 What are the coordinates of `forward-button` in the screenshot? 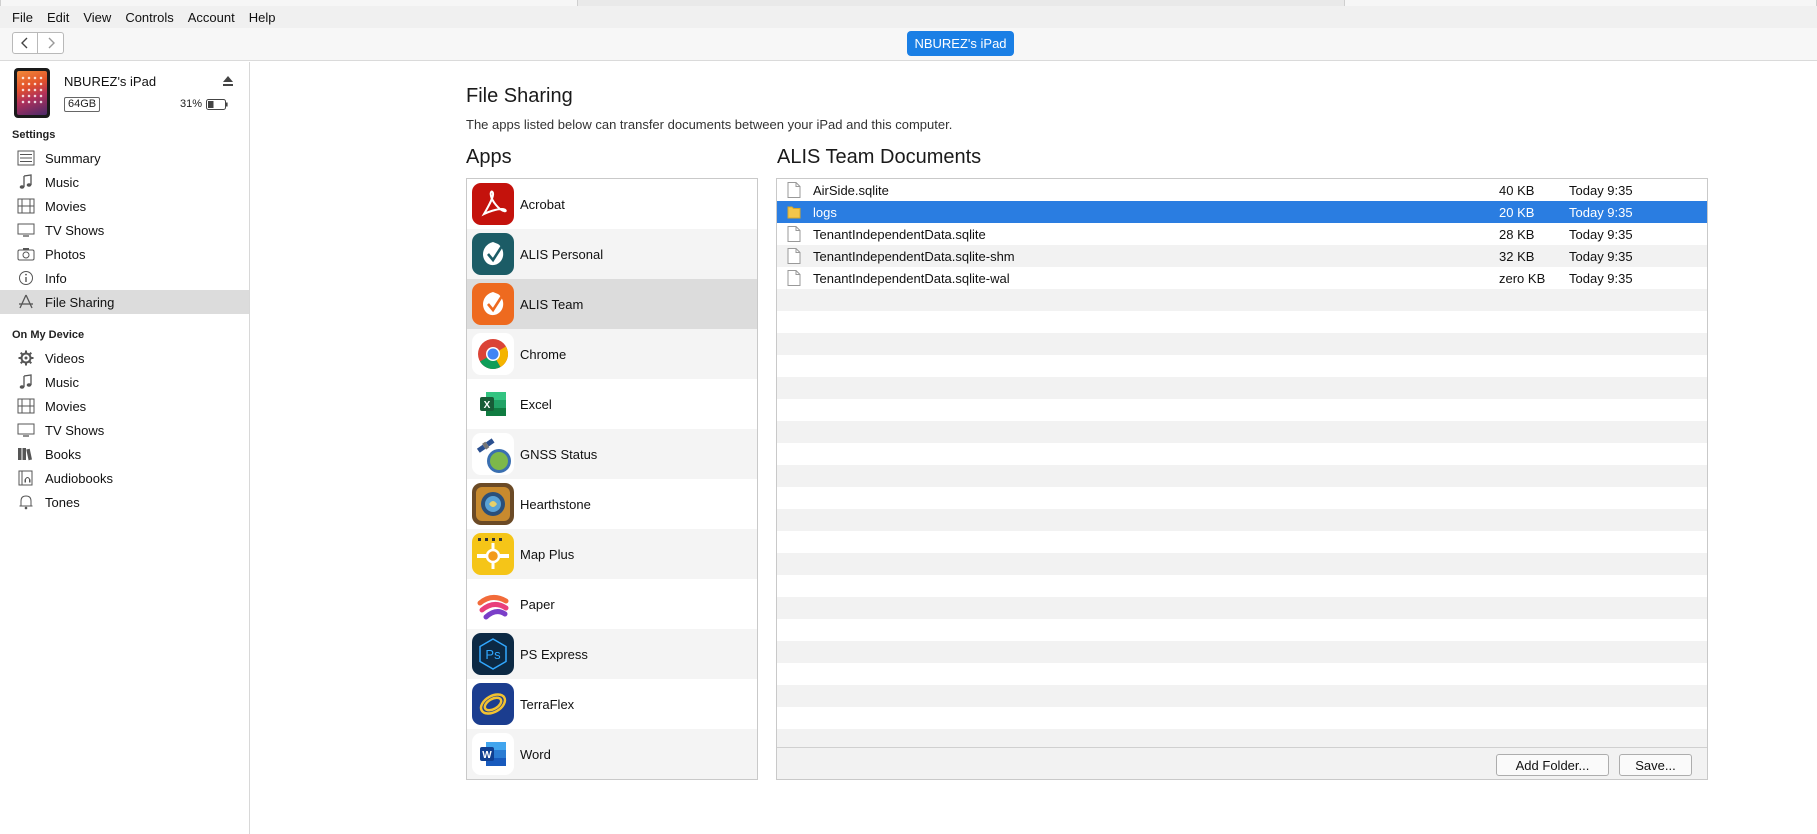 It's located at (51, 43).